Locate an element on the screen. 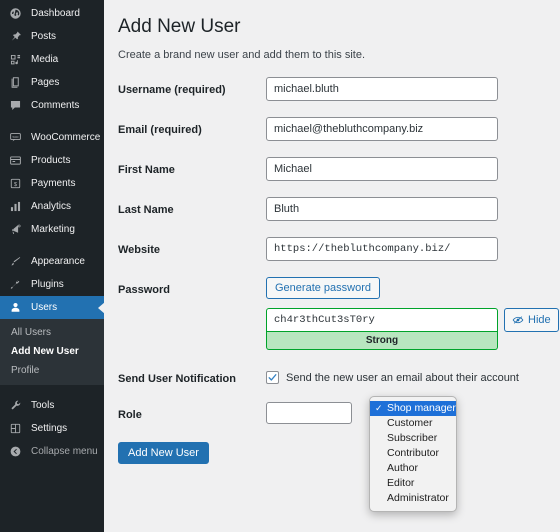  sidebar-item-label: Media is located at coordinates (45, 59).